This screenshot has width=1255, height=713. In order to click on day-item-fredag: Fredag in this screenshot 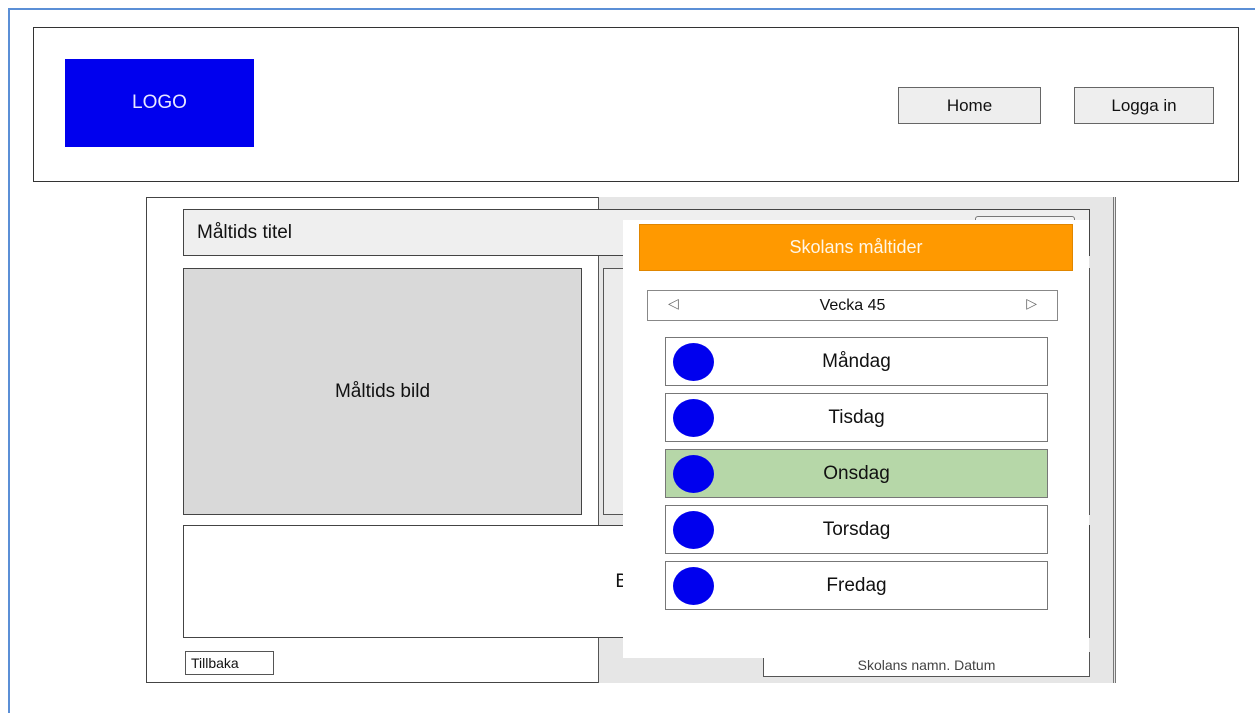, I will do `click(856, 585)`.